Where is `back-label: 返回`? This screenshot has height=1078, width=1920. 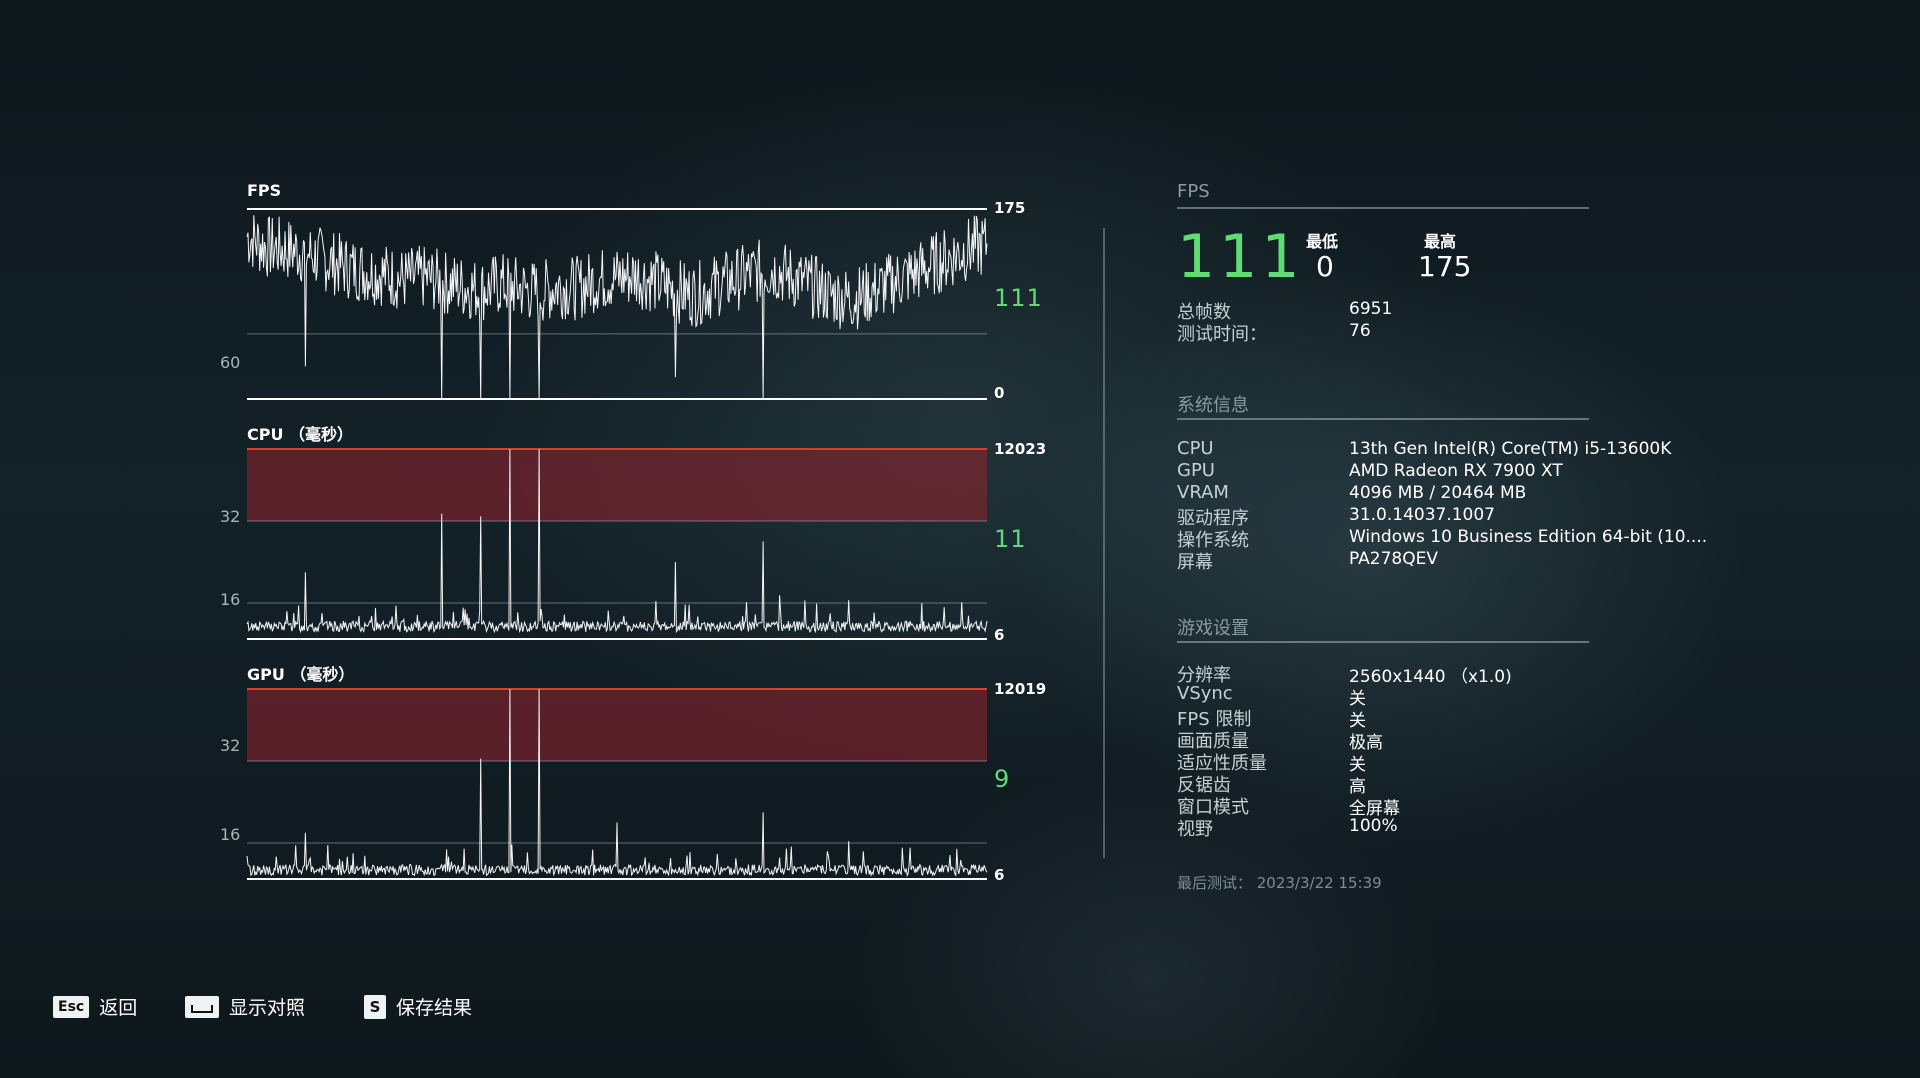 back-label: 返回 is located at coordinates (118, 1008).